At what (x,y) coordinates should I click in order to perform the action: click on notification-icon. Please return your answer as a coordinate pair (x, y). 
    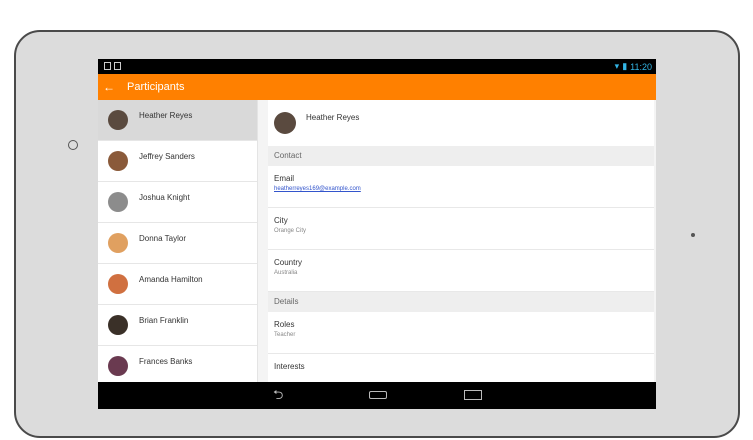
    Looking at the image, I should click on (107, 66).